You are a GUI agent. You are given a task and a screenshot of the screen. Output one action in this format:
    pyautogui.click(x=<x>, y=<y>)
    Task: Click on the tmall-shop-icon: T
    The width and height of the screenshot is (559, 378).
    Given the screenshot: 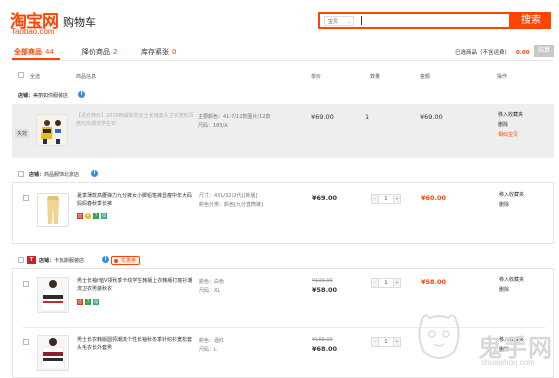 What is the action you would take?
    pyautogui.click(x=31, y=260)
    